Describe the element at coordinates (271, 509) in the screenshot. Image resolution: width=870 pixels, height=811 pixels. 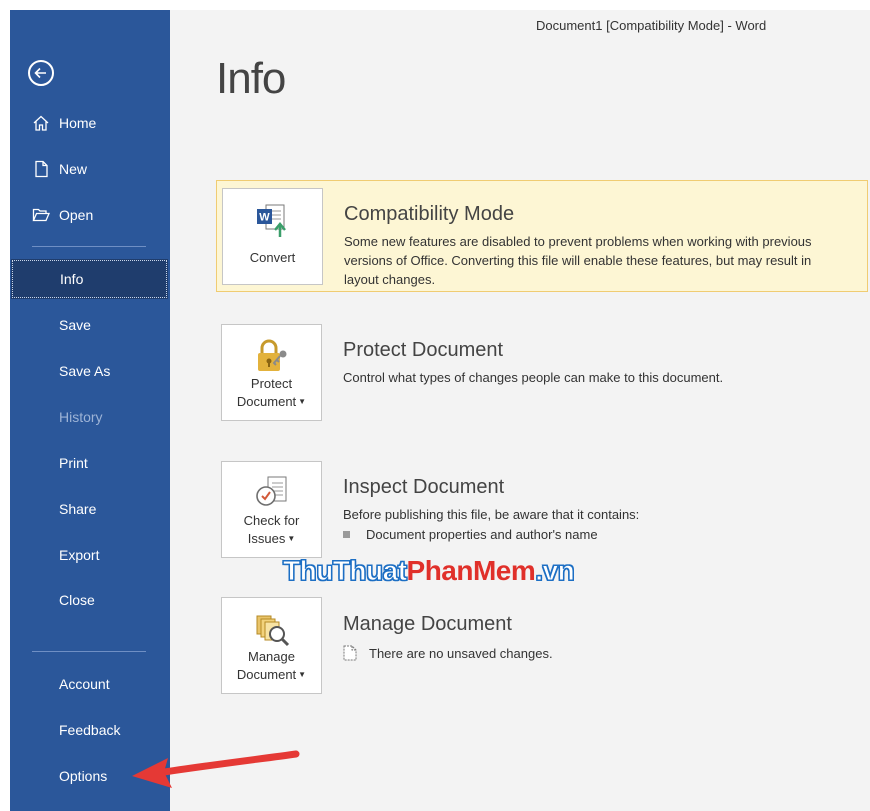
I see `check-for-issues-button: Check for Issues ▼` at that location.